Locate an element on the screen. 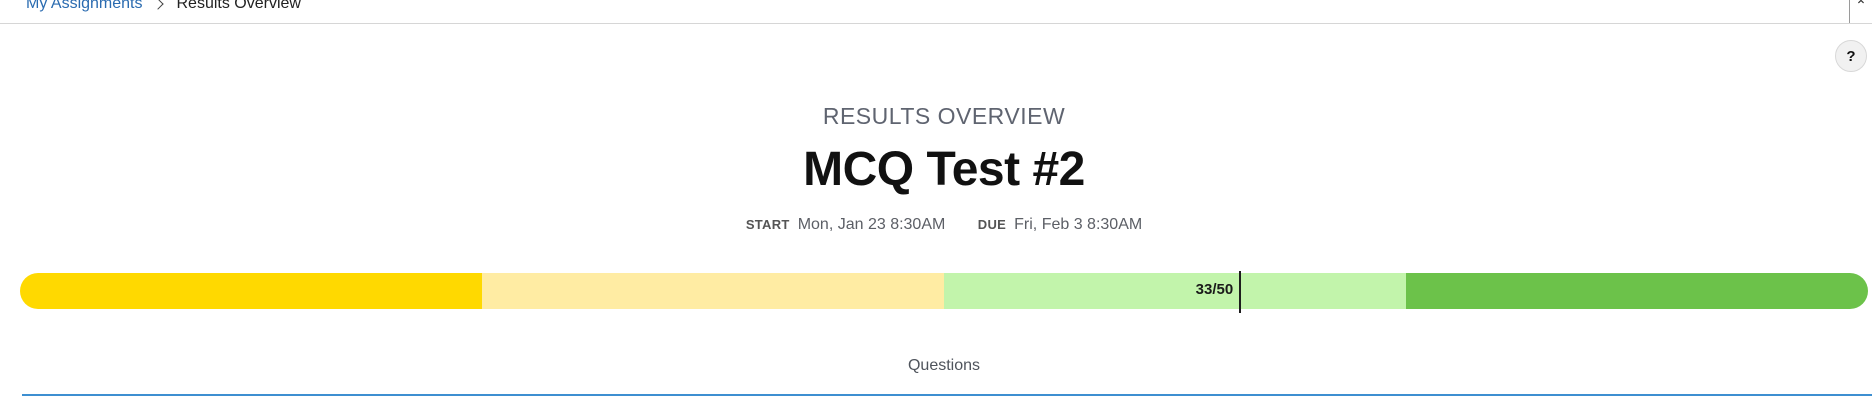 This screenshot has width=1872, height=401. score-value: 33/50 is located at coordinates (1214, 289).